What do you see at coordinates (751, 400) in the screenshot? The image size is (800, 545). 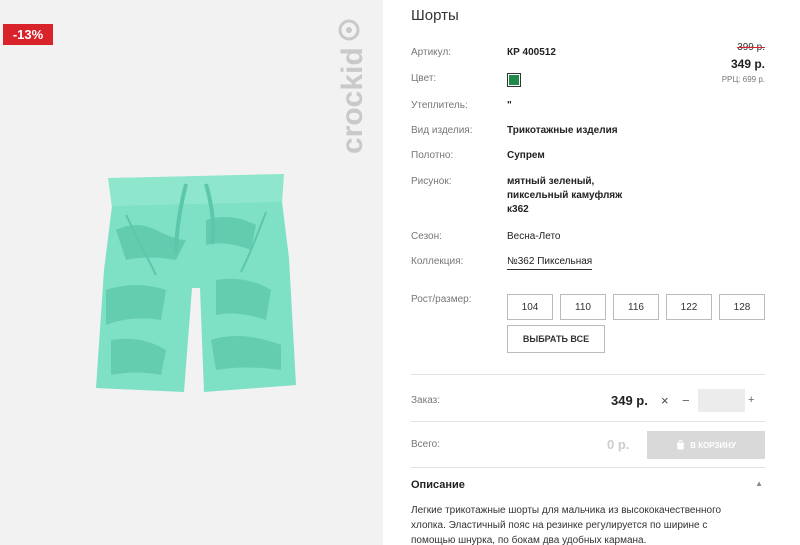 I see `increase-quantity-button: +` at bounding box center [751, 400].